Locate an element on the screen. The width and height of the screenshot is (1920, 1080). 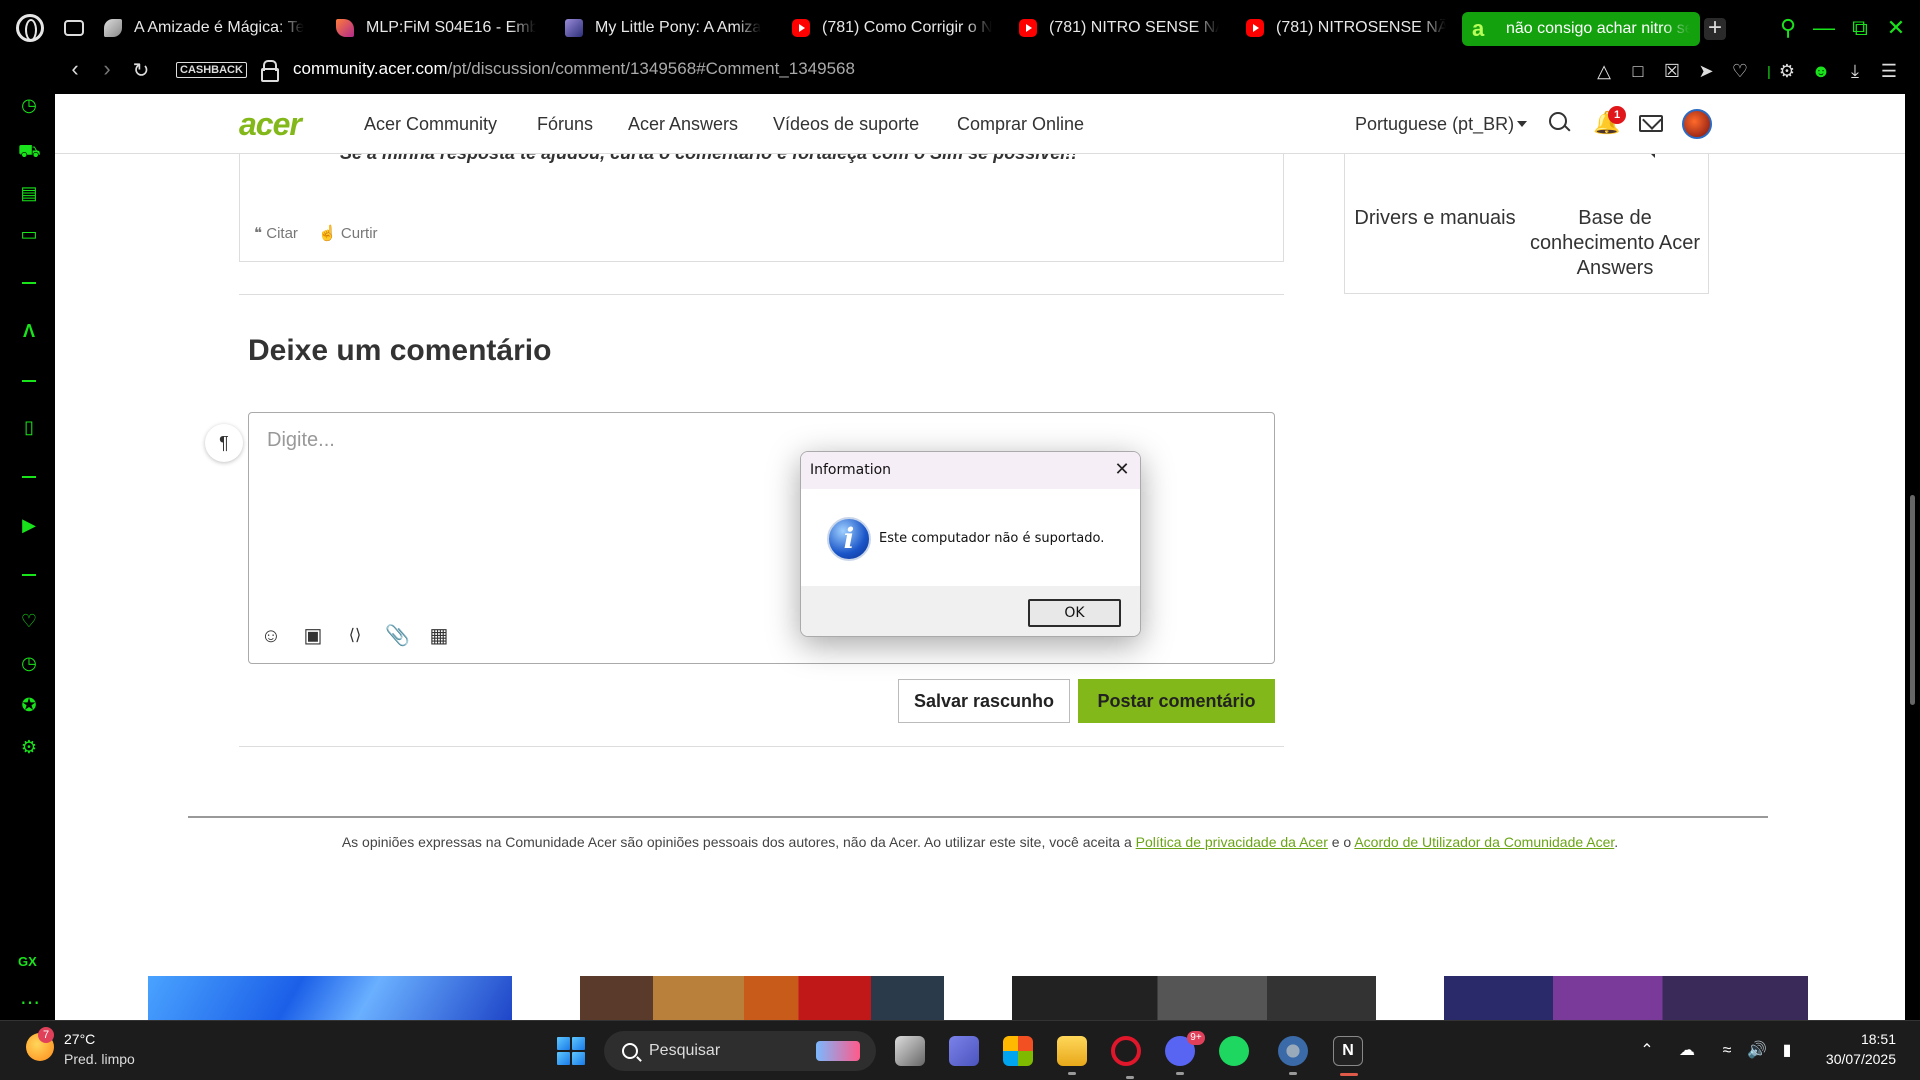
clock-date: 30/07/2025 is located at coordinates (1846, 1059).